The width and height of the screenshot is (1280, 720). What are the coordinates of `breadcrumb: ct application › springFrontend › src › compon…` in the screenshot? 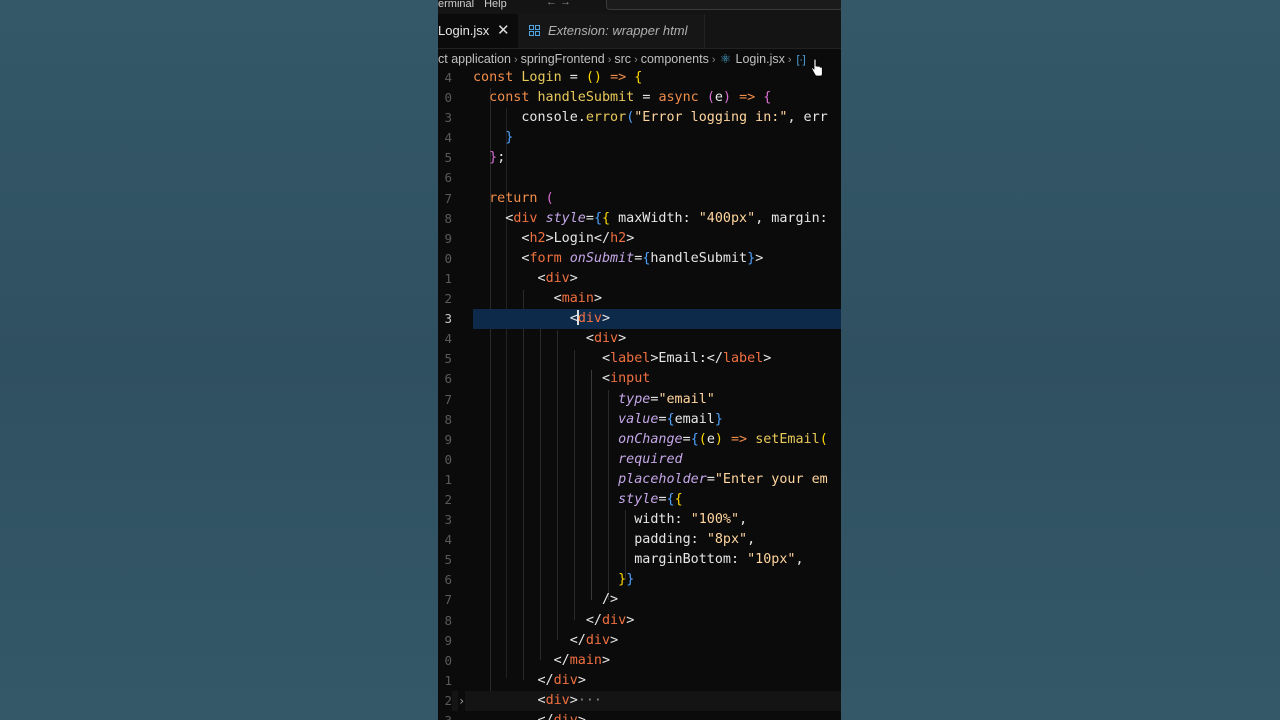 It's located at (639, 59).